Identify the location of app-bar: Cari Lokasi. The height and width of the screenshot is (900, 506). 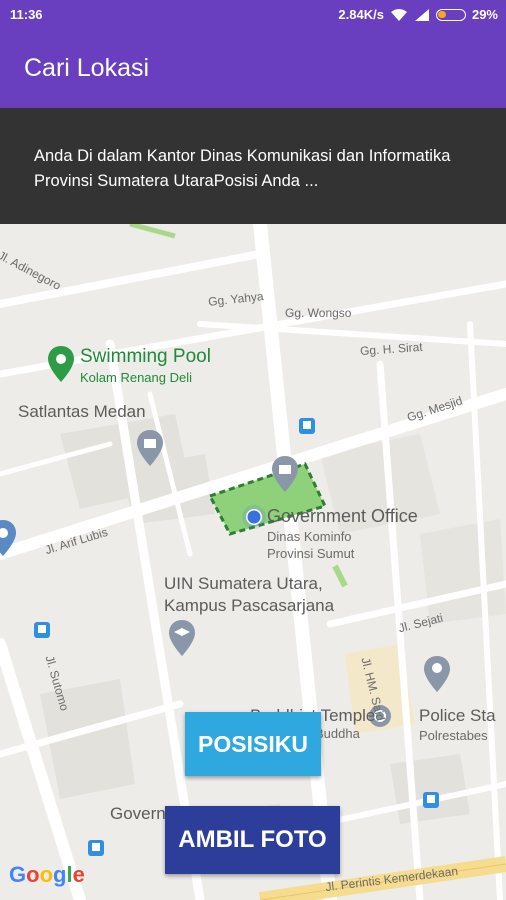
(253, 69).